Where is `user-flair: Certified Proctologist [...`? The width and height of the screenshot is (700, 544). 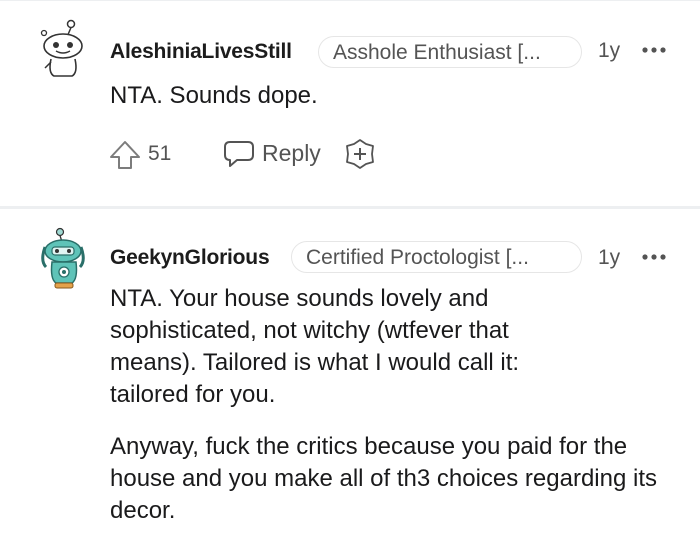 user-flair: Certified Proctologist [... is located at coordinates (436, 257).